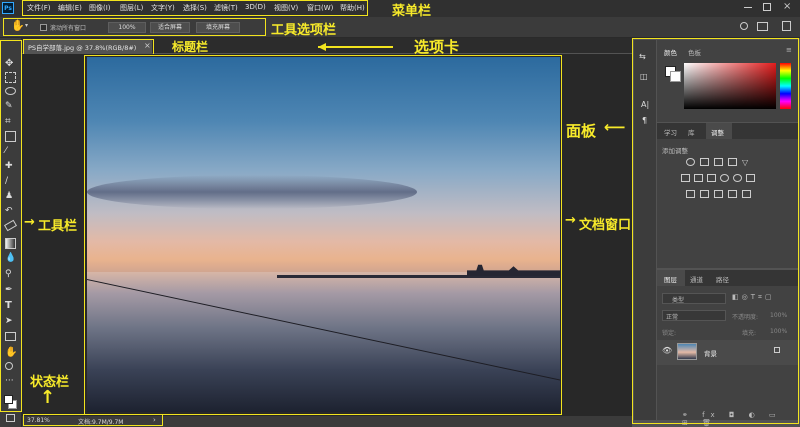  What do you see at coordinates (10, 274) in the screenshot?
I see `dodge-tool-icon: ⚲` at bounding box center [10, 274].